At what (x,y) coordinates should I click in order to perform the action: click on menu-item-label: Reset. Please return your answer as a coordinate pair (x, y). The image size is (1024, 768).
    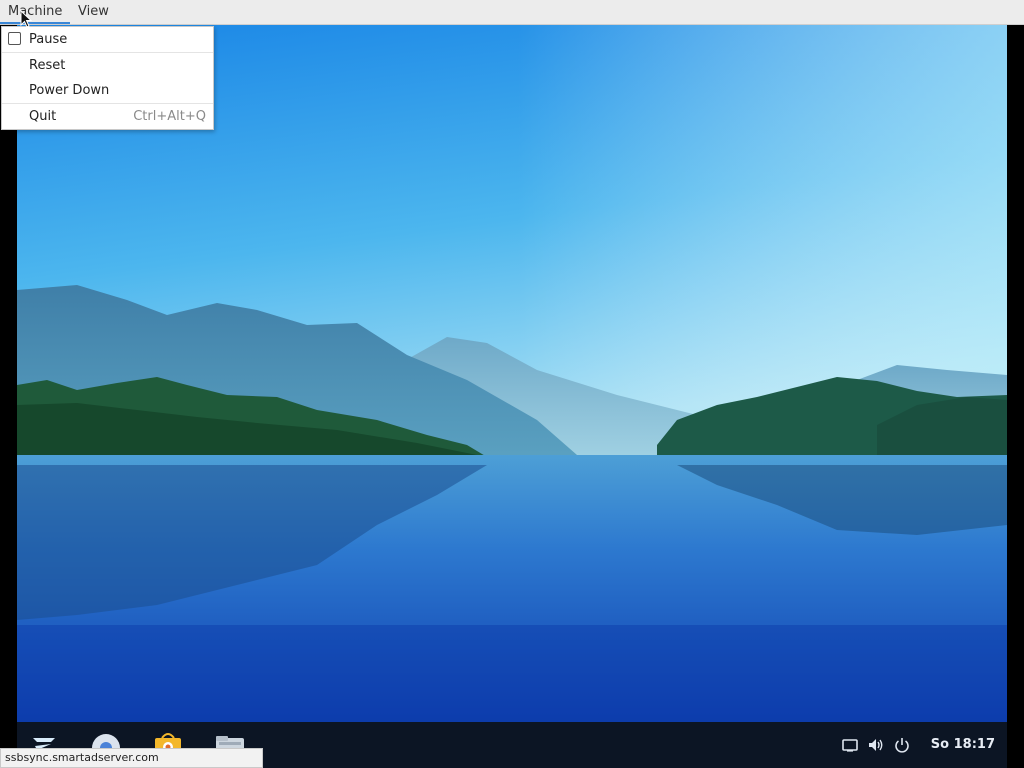
    Looking at the image, I should click on (47, 65).